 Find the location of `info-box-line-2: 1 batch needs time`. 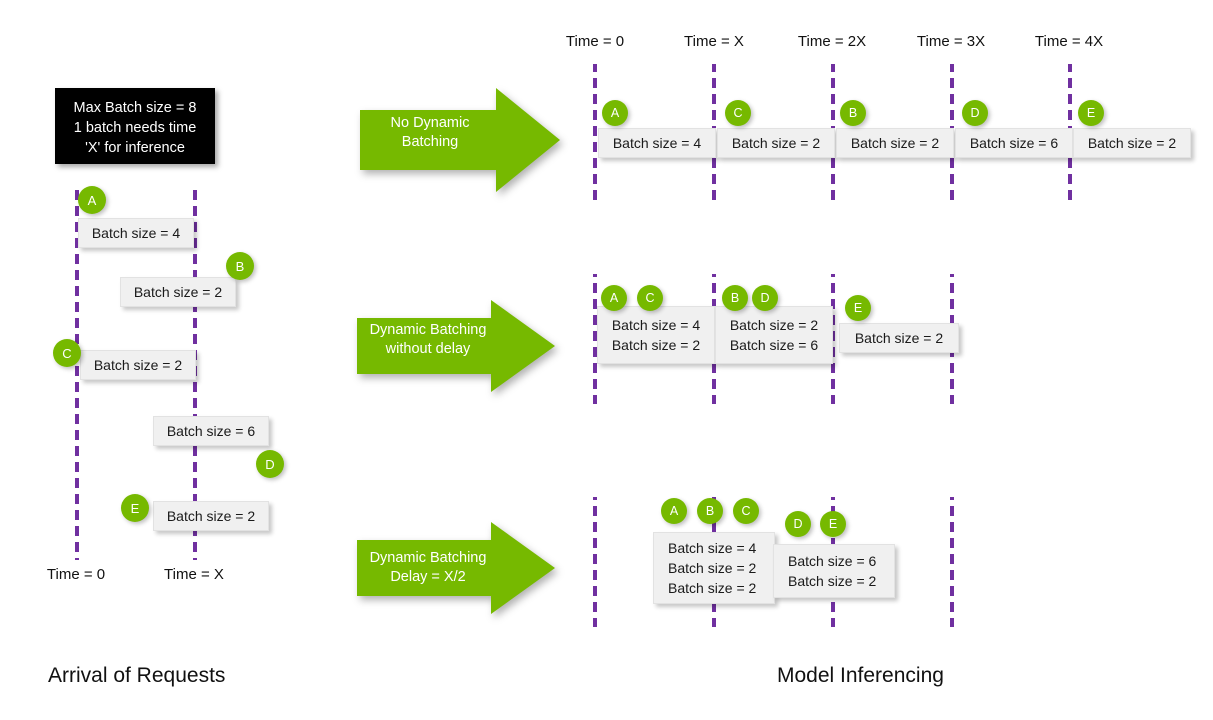

info-box-line-2: 1 batch needs time is located at coordinates (135, 128).